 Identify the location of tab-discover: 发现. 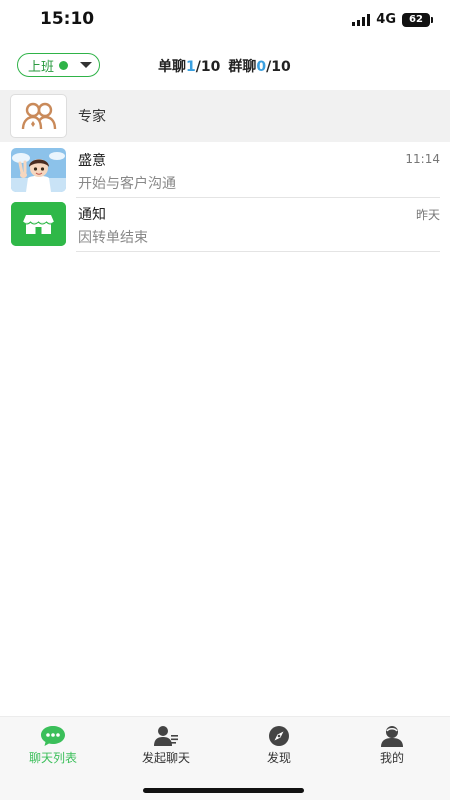
(279, 748).